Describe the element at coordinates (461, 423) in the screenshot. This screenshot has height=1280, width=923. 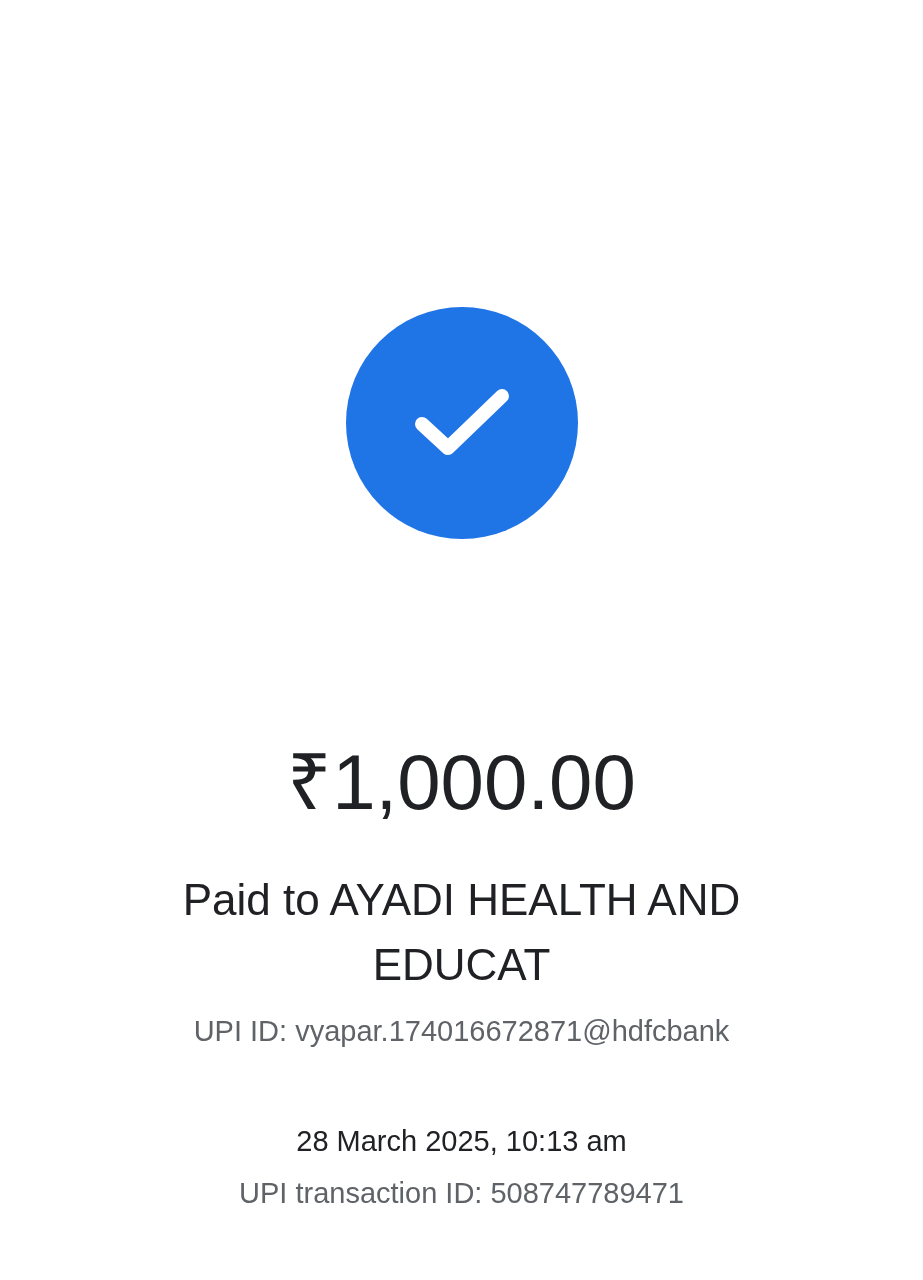
I see `checkmark-icon` at that location.